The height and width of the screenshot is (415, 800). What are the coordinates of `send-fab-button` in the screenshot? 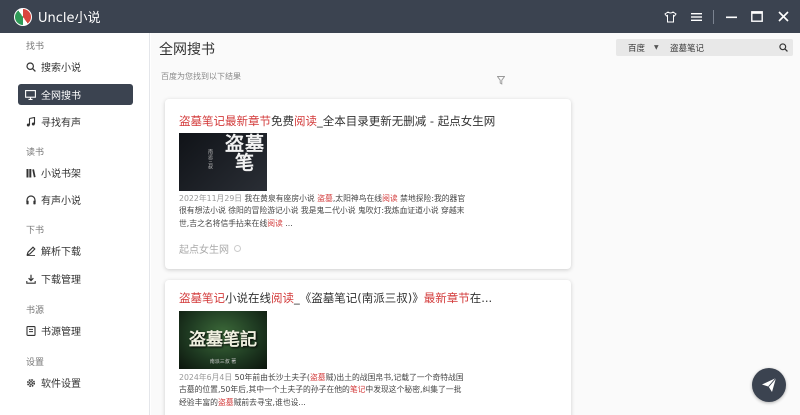 It's located at (769, 385).